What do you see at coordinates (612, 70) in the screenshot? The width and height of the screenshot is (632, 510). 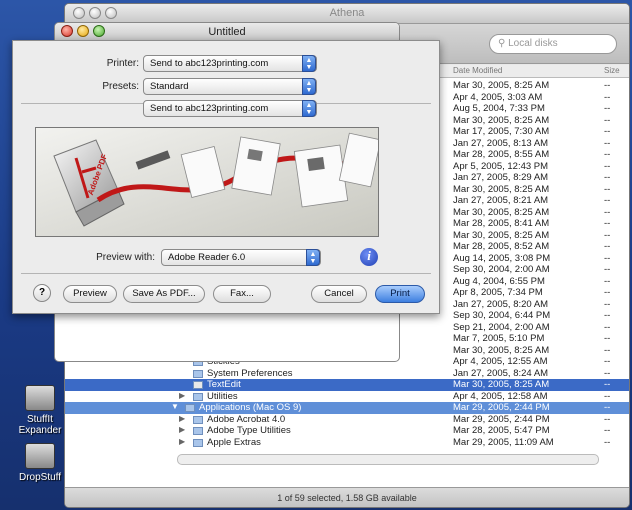 I see `column-header-size: Size` at bounding box center [612, 70].